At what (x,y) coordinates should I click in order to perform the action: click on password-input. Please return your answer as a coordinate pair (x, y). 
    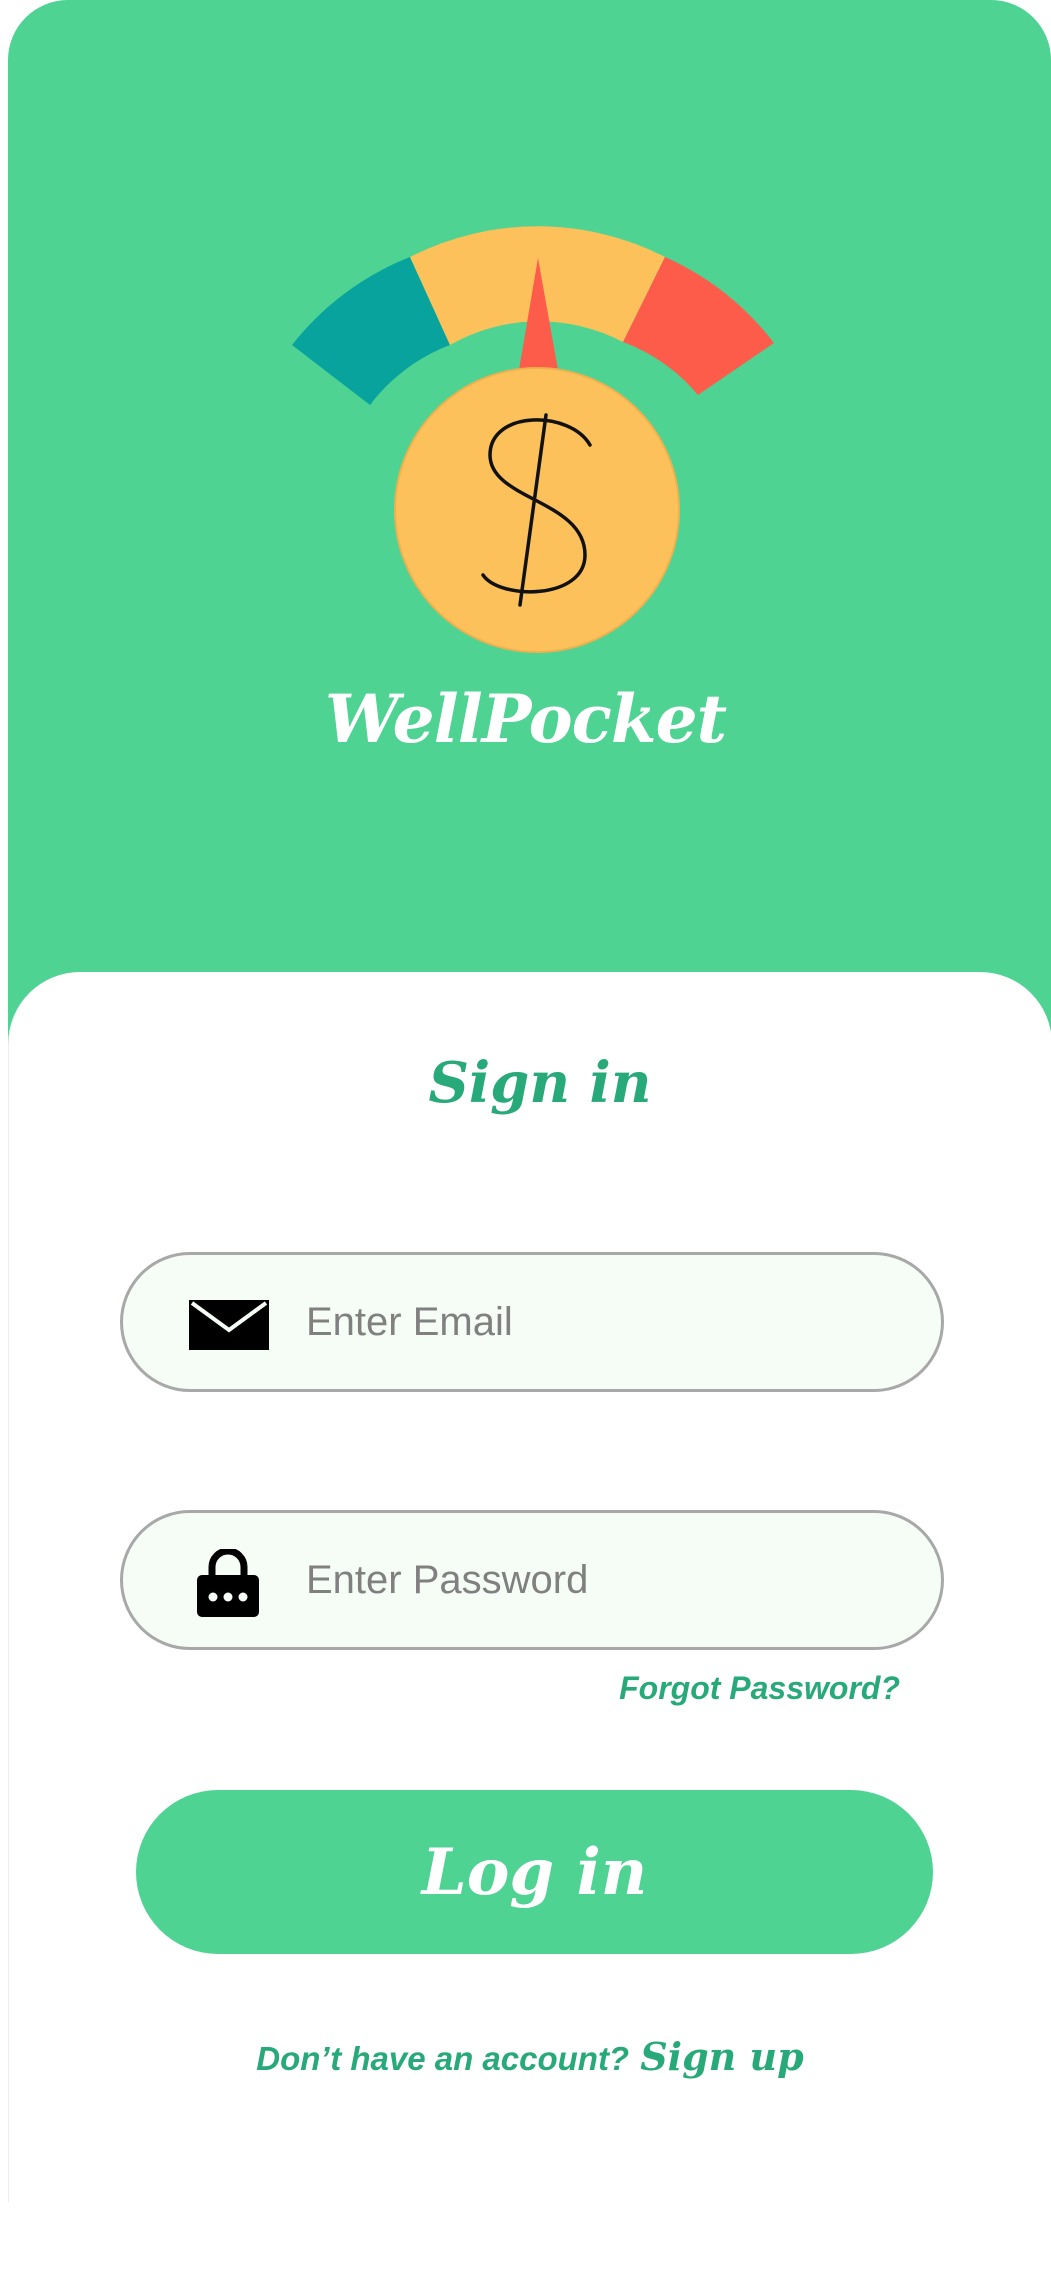
    Looking at the image, I should click on (606, 1580).